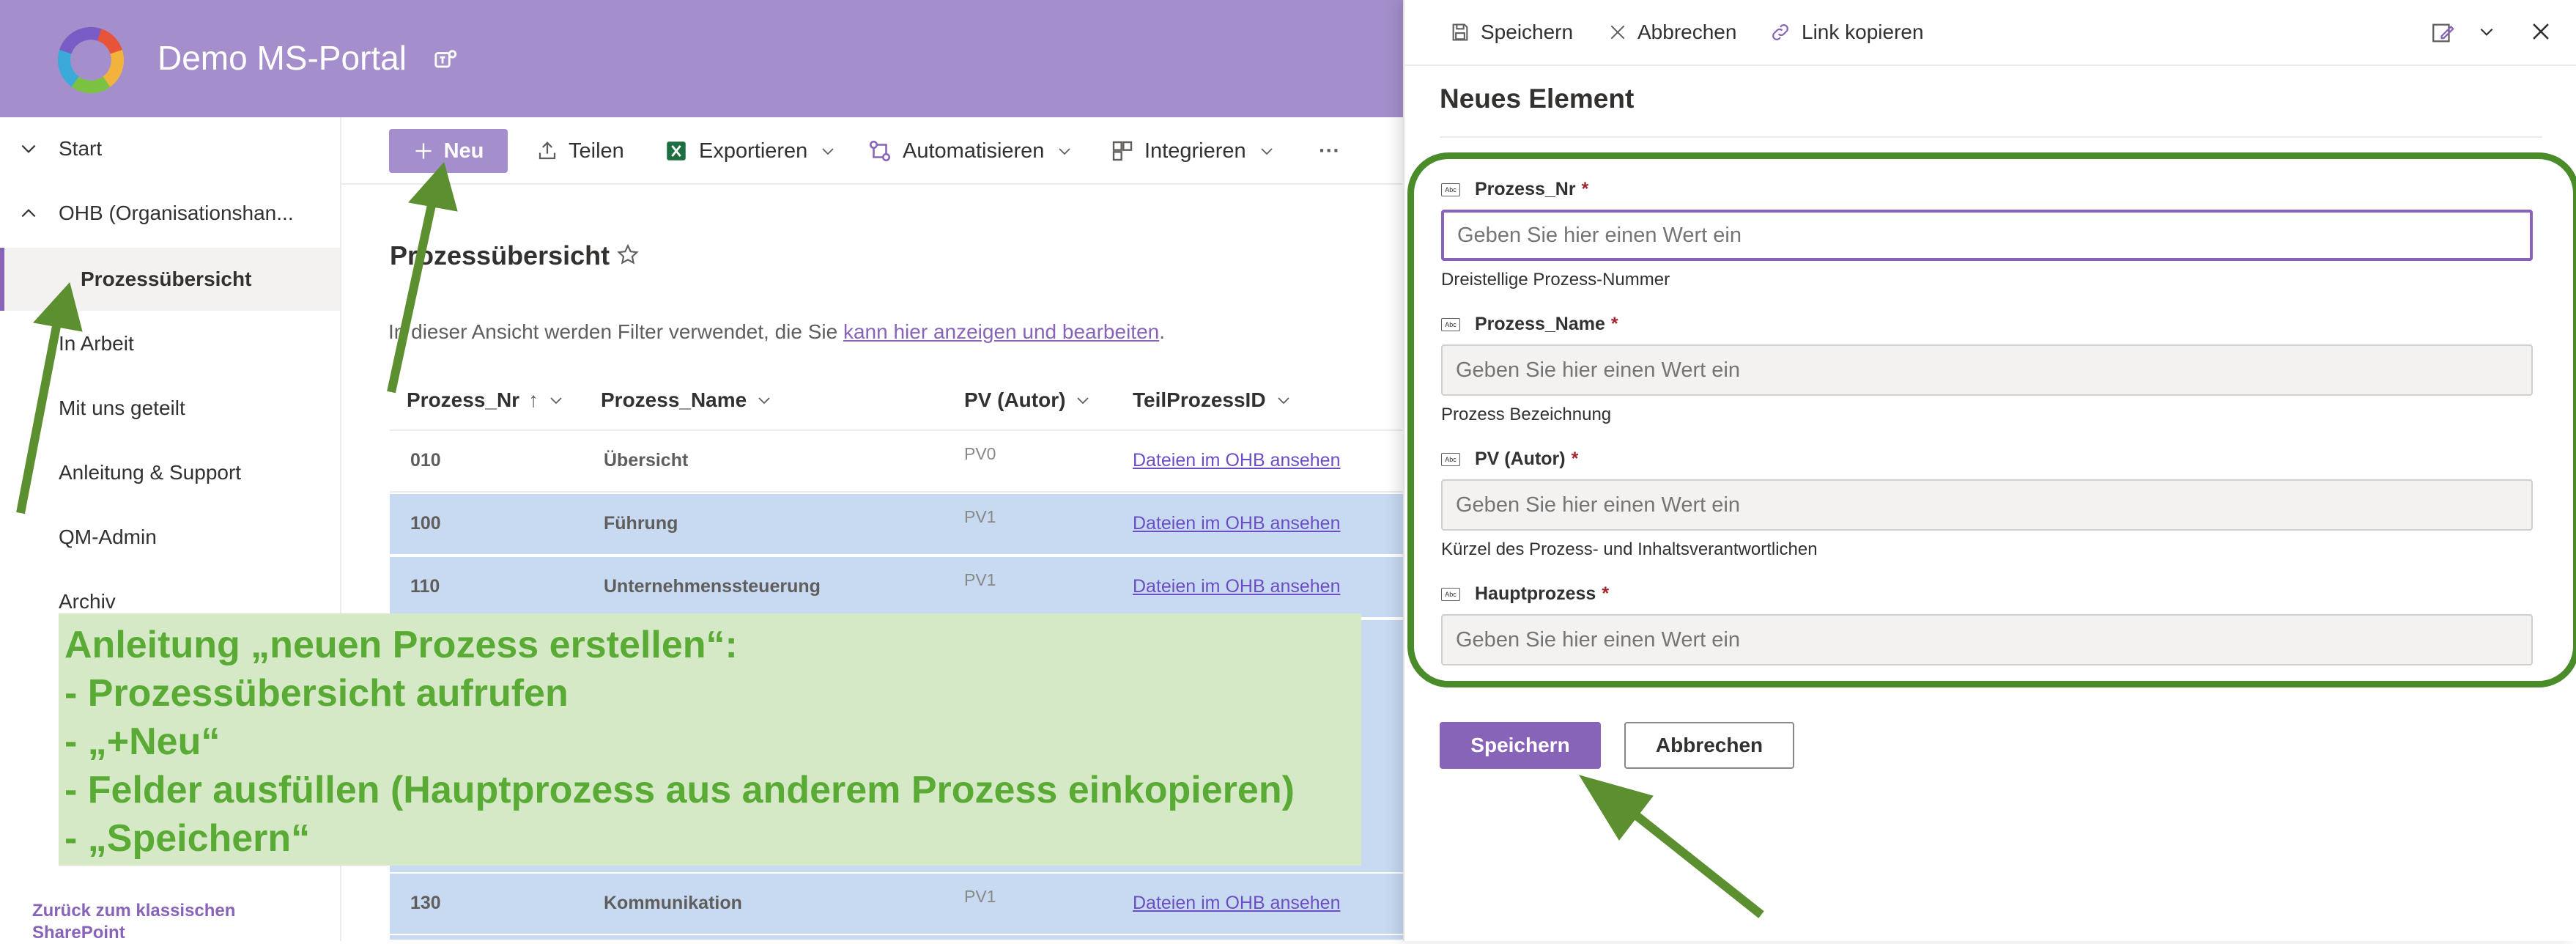  Describe the element at coordinates (1520, 745) in the screenshot. I see `form-save-button: Speichern` at that location.